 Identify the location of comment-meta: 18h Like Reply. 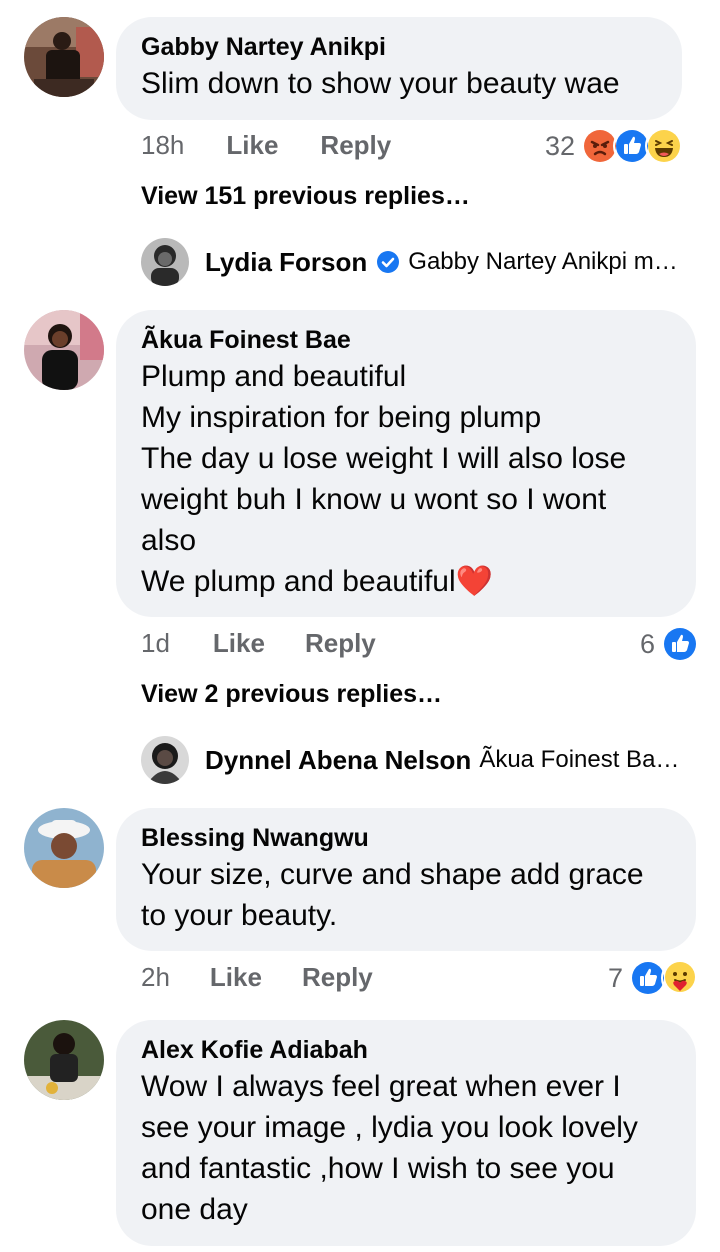
(266, 145).